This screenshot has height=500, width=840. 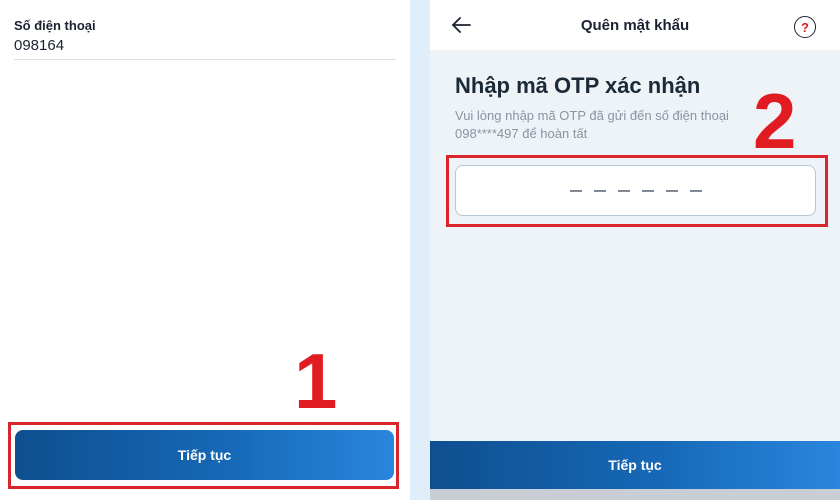 What do you see at coordinates (205, 59) in the screenshot?
I see `phone-input-underline` at bounding box center [205, 59].